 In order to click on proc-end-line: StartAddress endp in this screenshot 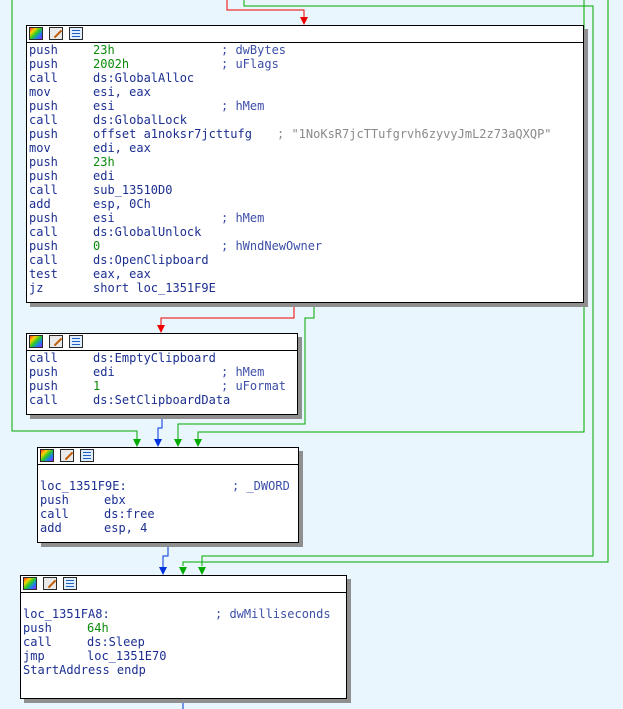, I will do `click(184, 670)`.